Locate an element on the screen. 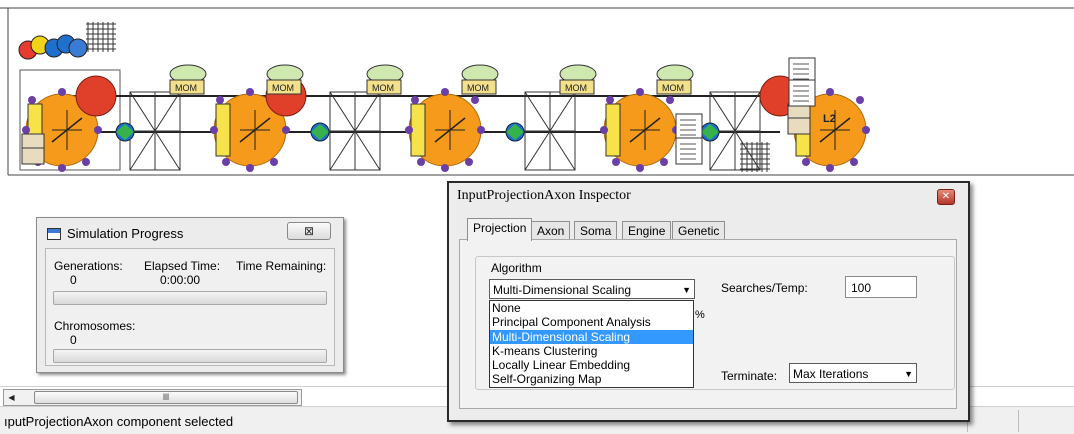  algorithm-option: None is located at coordinates (591, 308).